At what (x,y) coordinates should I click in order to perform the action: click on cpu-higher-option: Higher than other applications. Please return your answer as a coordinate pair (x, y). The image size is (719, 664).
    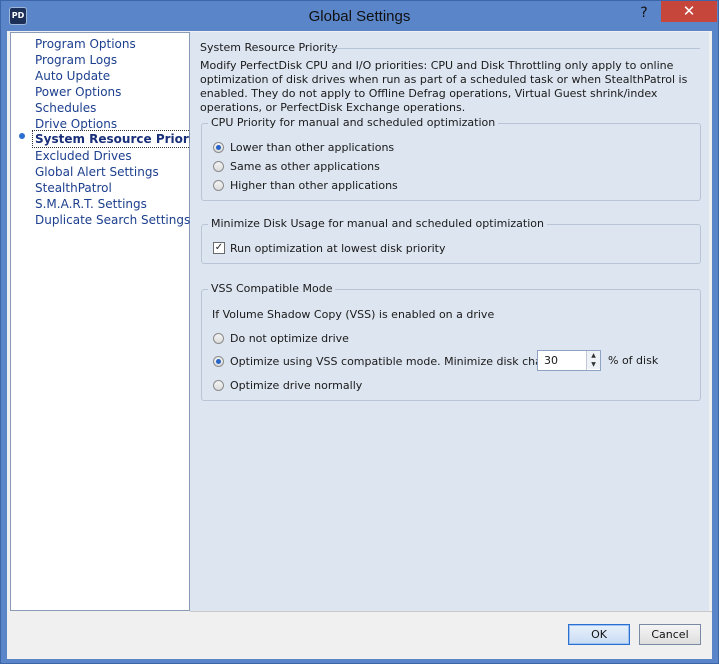
    Looking at the image, I should click on (305, 185).